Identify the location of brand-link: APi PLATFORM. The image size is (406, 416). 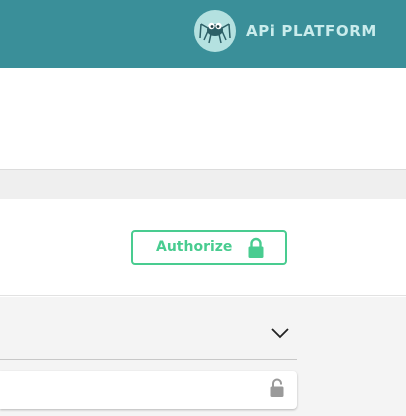
(285, 31).